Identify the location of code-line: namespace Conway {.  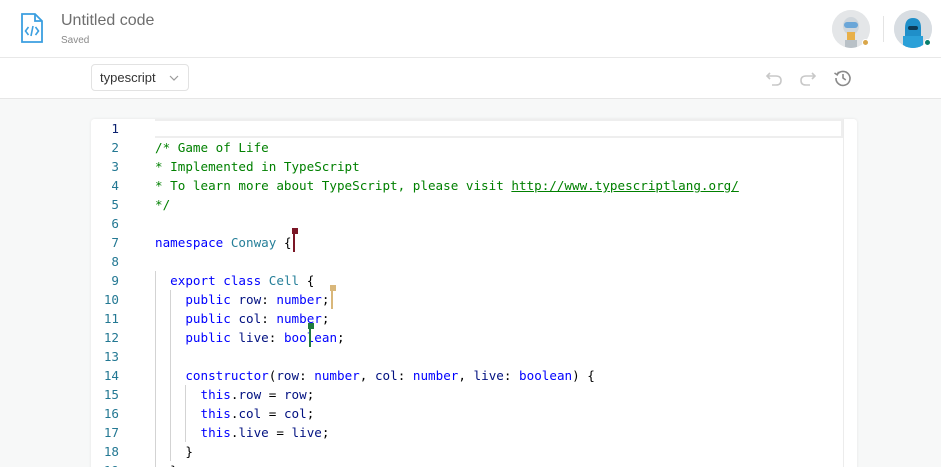
(223, 242).